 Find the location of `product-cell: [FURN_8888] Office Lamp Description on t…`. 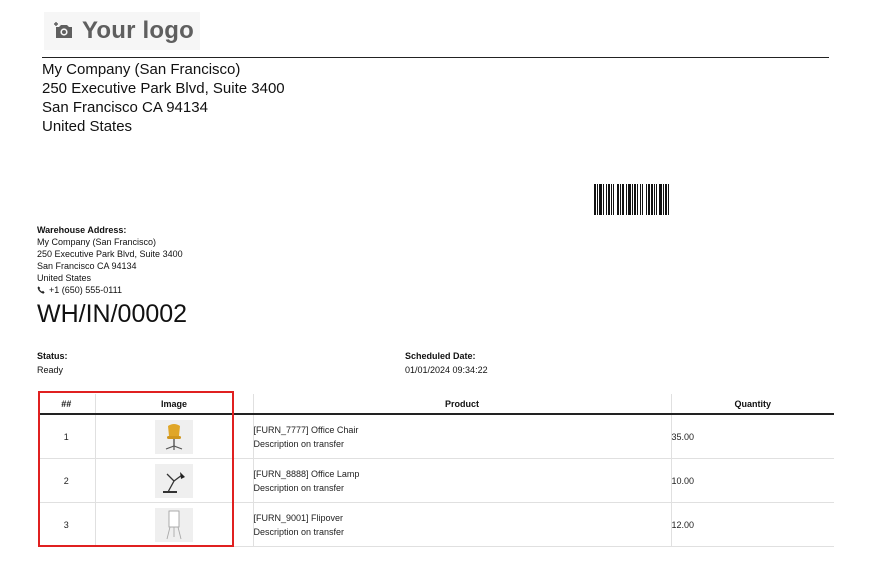

product-cell: [FURN_8888] Office Lamp Description on t… is located at coordinates (461, 480).